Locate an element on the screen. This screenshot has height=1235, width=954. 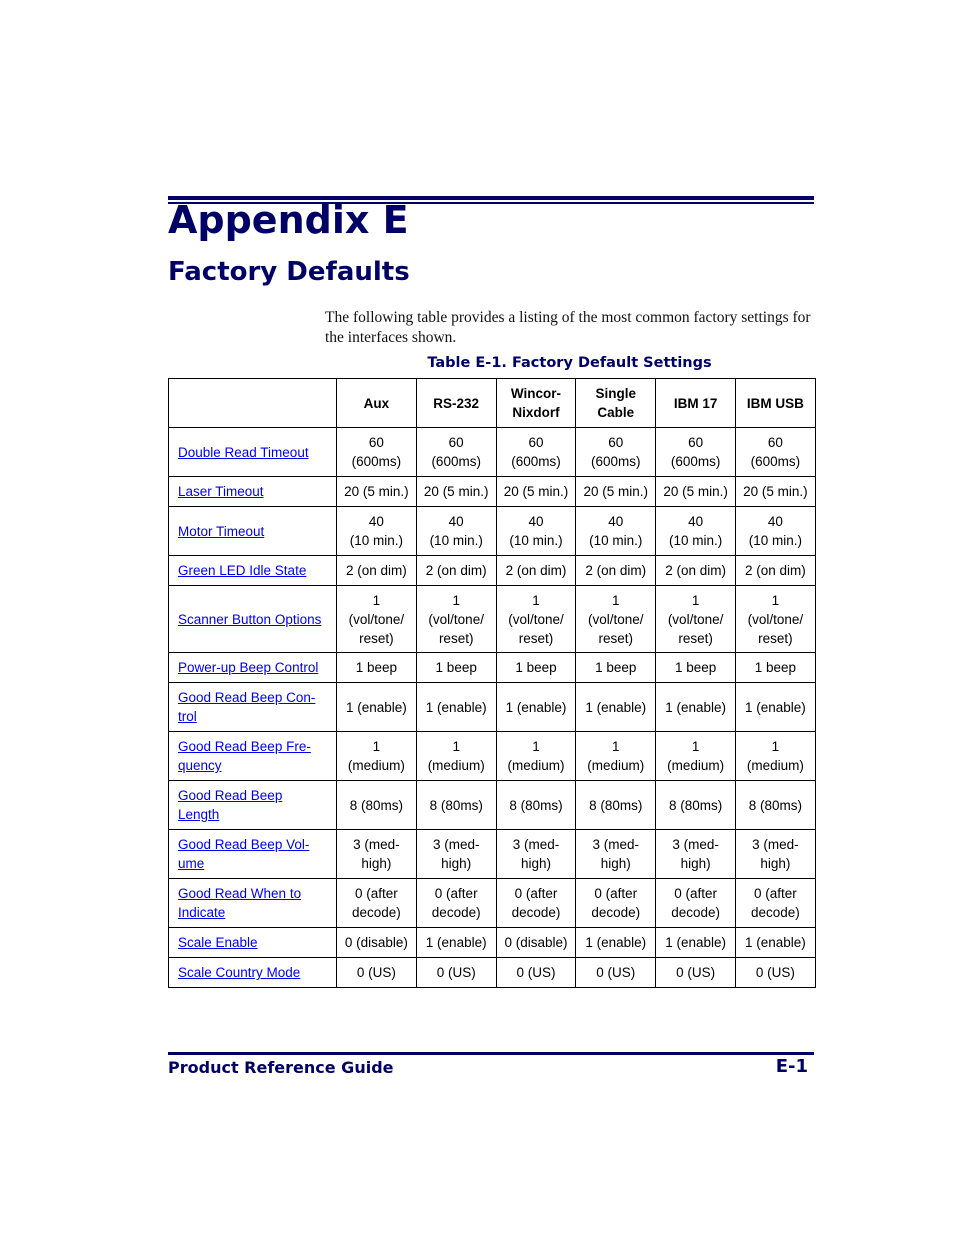
value-cell-ibm-usb: 3 (med-high) is located at coordinates (775, 854).